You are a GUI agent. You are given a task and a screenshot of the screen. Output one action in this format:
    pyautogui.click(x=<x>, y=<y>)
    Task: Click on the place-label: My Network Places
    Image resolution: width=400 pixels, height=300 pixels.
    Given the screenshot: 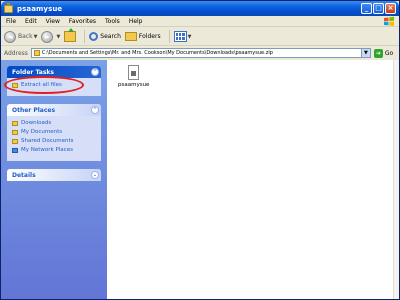 What is the action you would take?
    pyautogui.click(x=47, y=150)
    